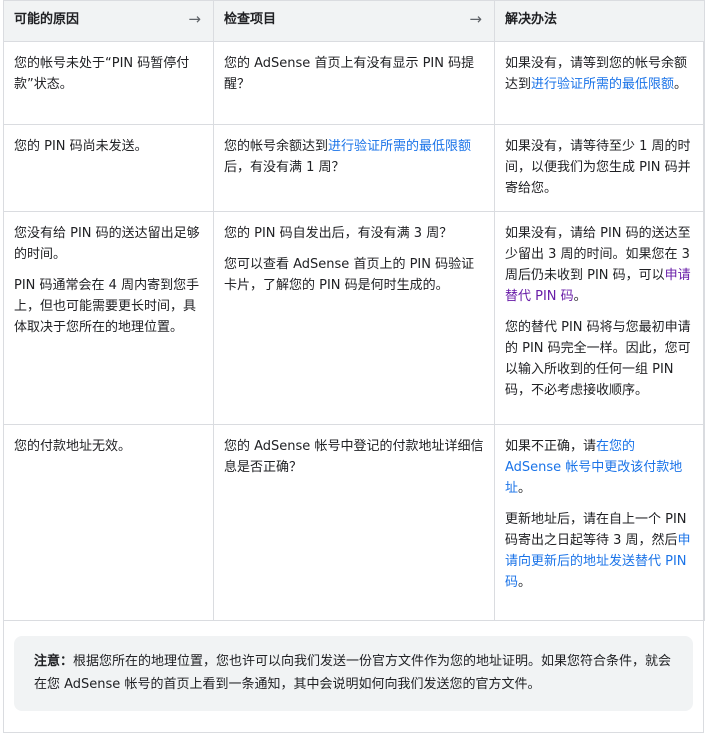 The image size is (707, 734). I want to click on table-header-row: 可能的原因 → 检查项目 → 解决办法, so click(354, 21).